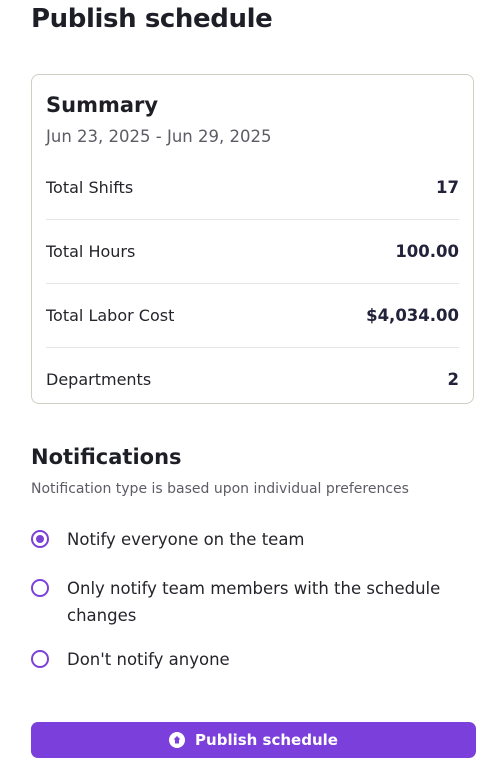 Image resolution: width=501 pixels, height=763 pixels. Describe the element at coordinates (252, 379) in the screenshot. I see `stat-row-departments: Departments 2` at that location.